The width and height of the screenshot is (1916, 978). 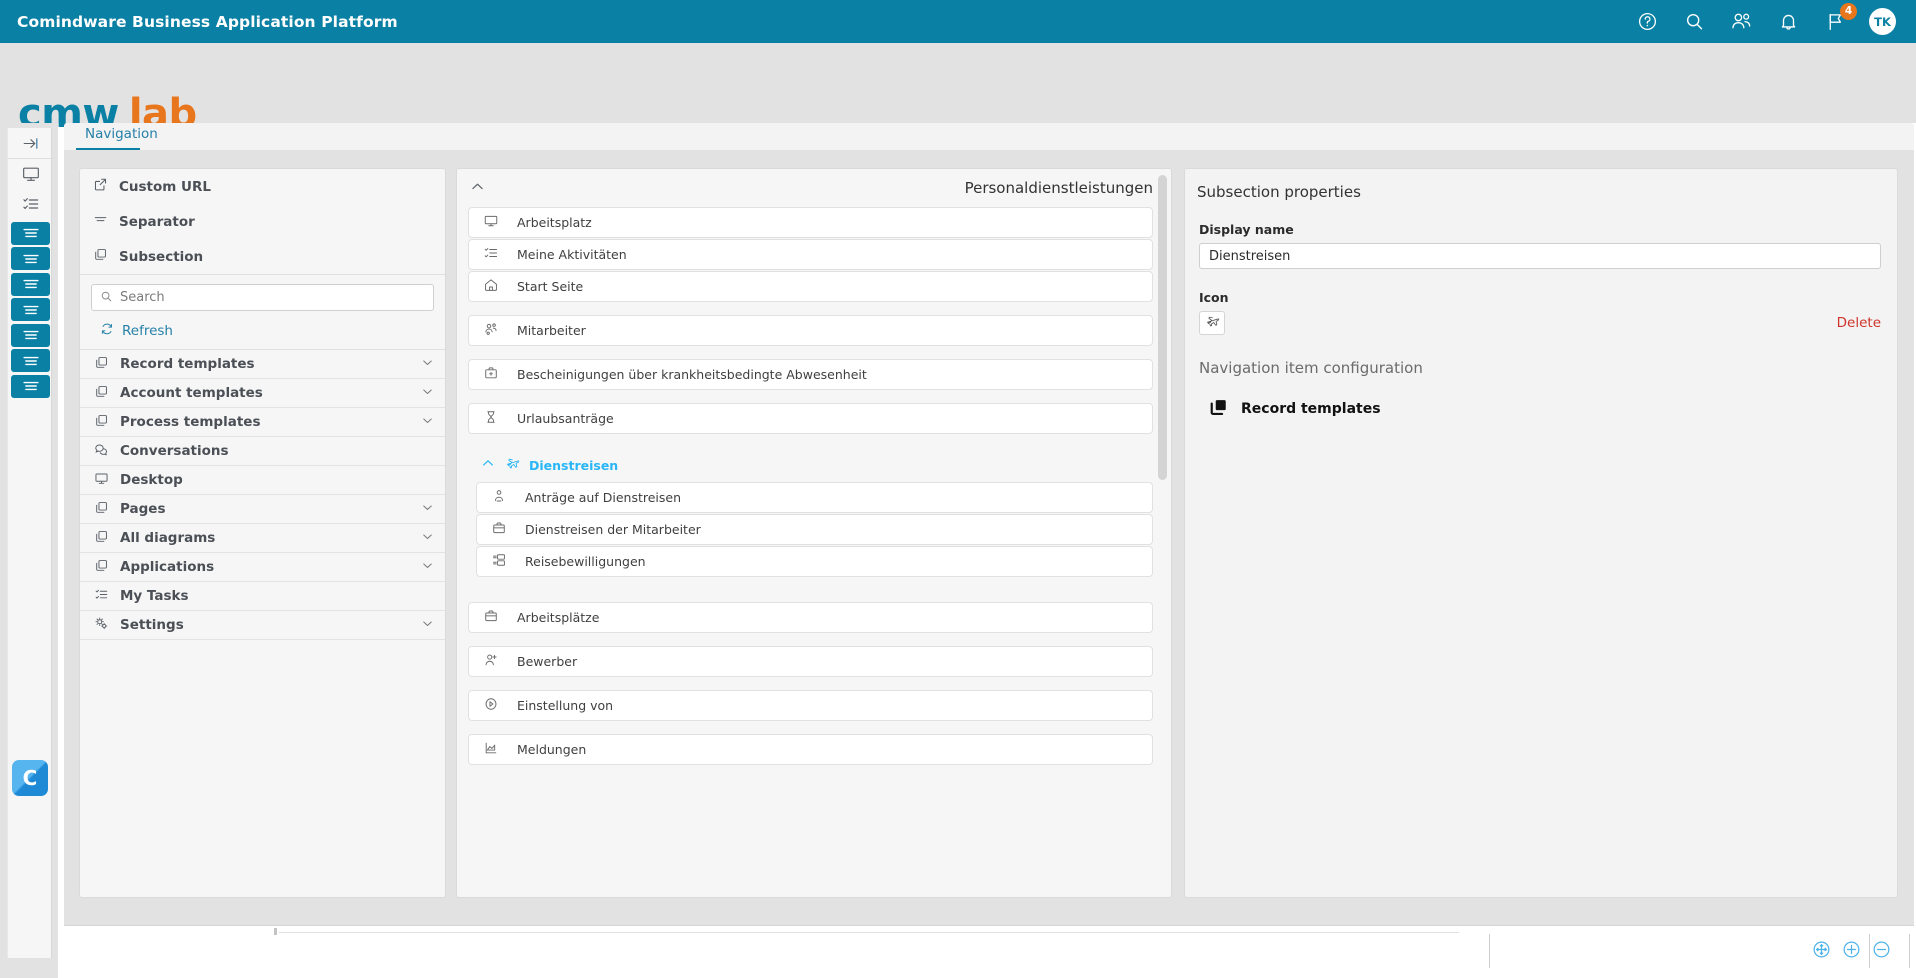 What do you see at coordinates (30, 204) in the screenshot?
I see `task-list-icon` at bounding box center [30, 204].